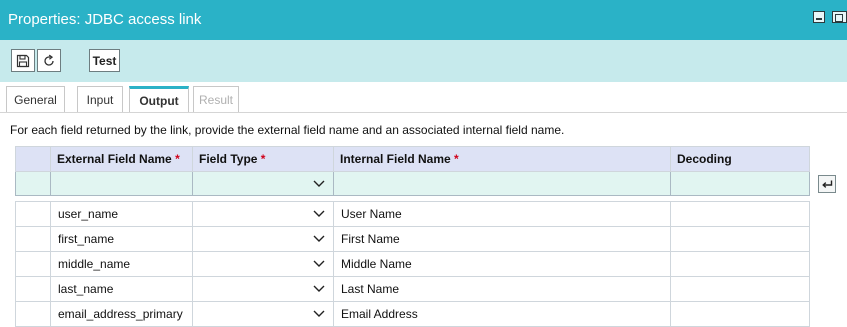  What do you see at coordinates (100, 99) in the screenshot?
I see `tab-input: Input` at bounding box center [100, 99].